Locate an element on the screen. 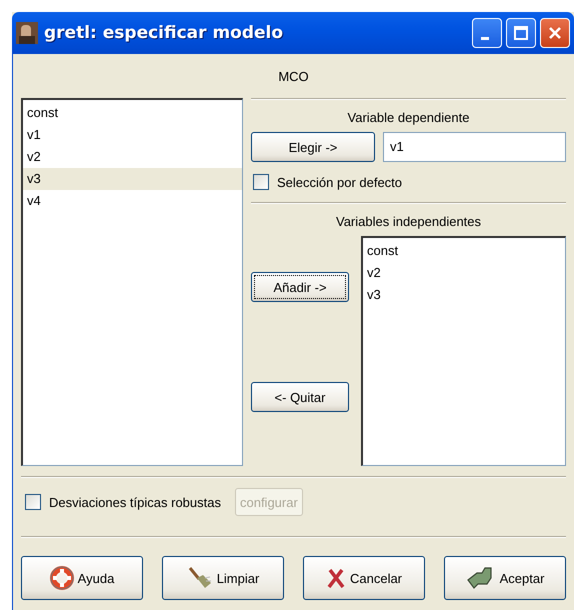 The height and width of the screenshot is (610, 574). maximize-button is located at coordinates (521, 33).